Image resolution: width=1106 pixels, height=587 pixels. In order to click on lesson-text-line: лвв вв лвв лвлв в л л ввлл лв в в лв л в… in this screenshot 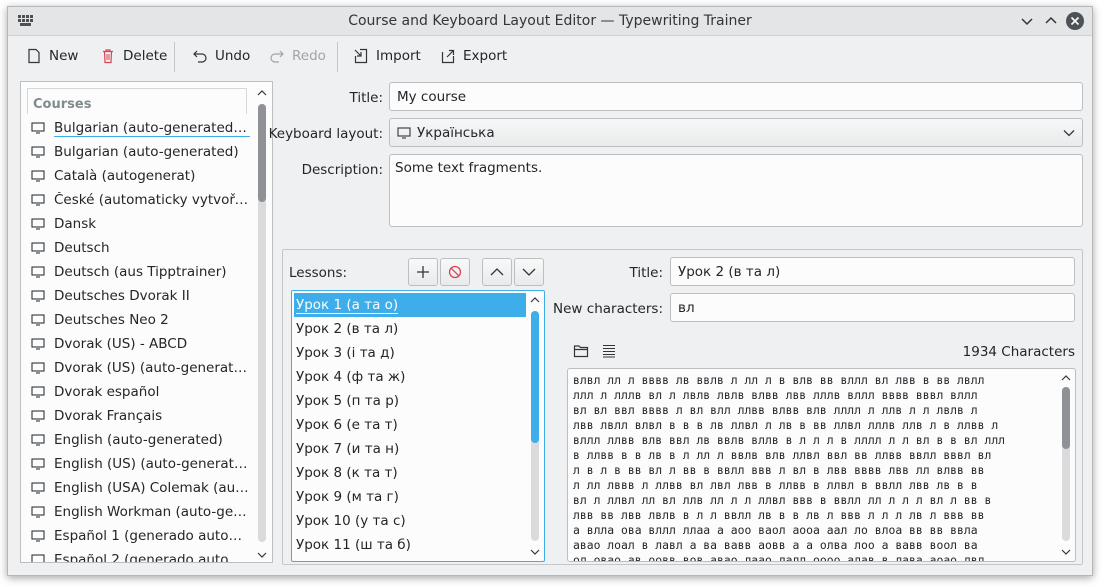, I will do `click(779, 515)`.